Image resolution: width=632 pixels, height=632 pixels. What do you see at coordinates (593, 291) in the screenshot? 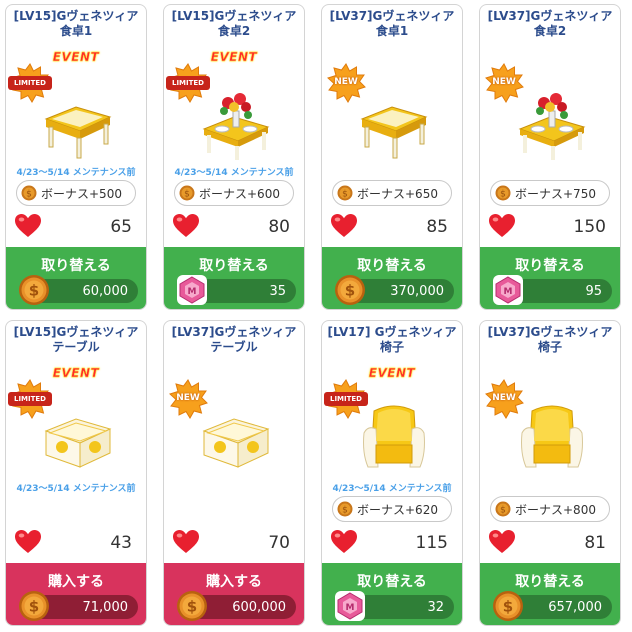
I see `price-value: 95` at bounding box center [593, 291].